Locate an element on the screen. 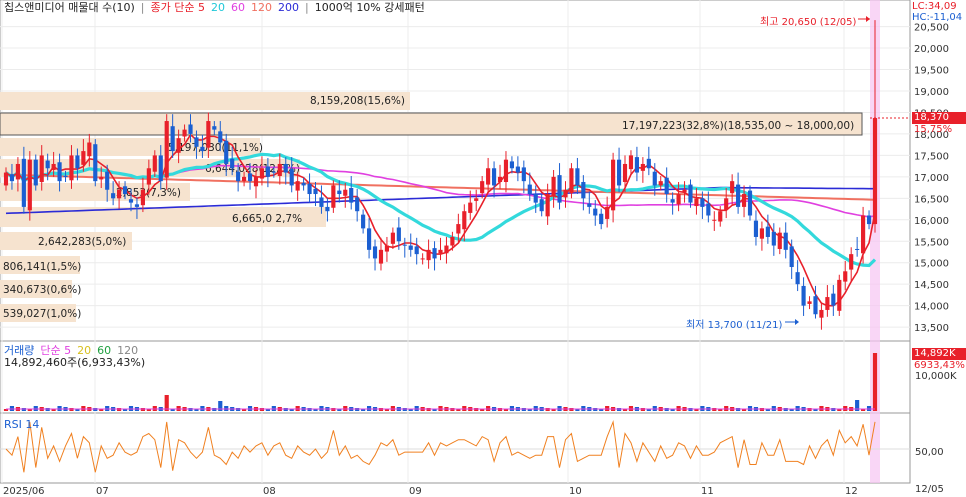 The height and width of the screenshot is (497, 966). lc-readout: LC:34,09 is located at coordinates (939, 6).